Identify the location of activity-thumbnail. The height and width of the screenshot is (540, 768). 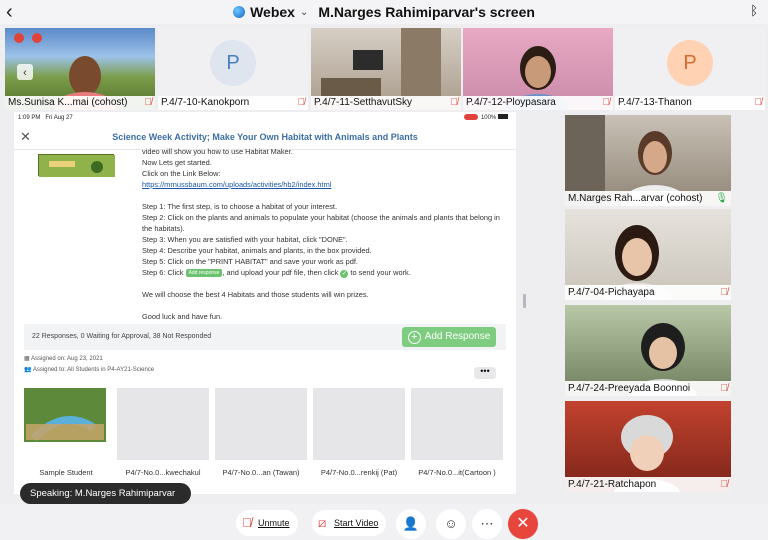
(76, 165).